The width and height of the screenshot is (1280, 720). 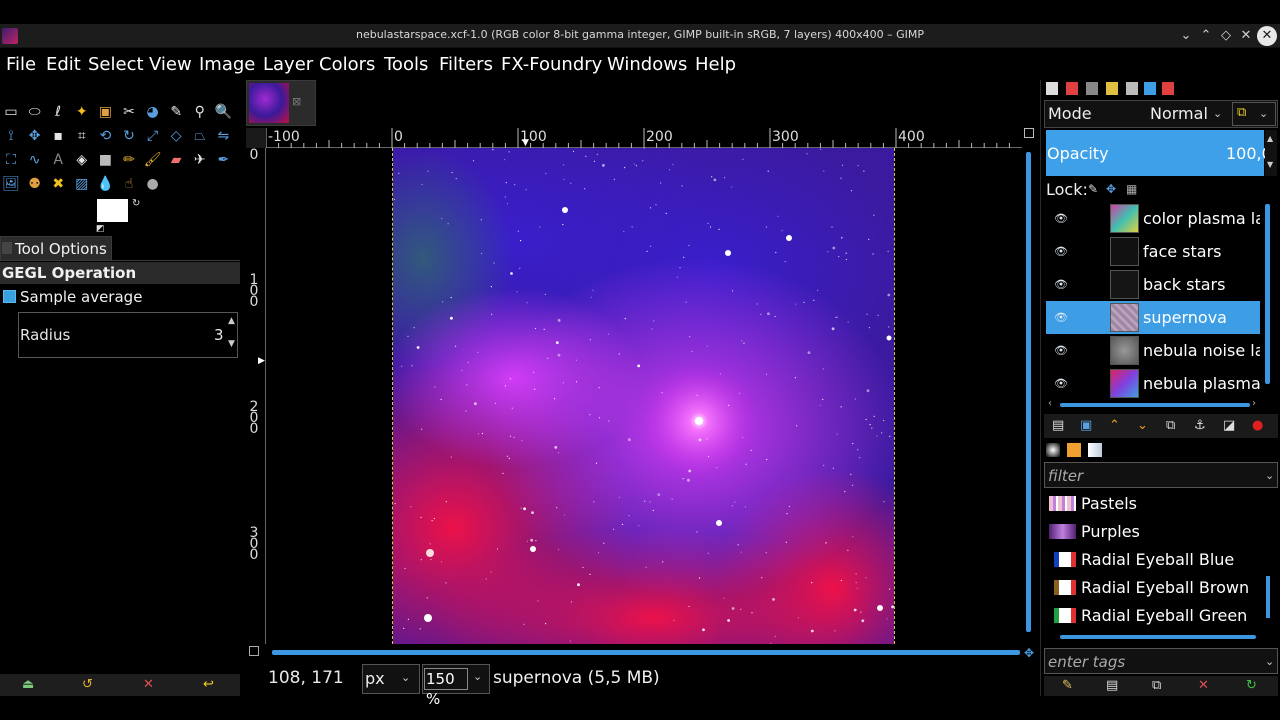 What do you see at coordinates (129, 160) in the screenshot?
I see `pencil-icon: ✏` at bounding box center [129, 160].